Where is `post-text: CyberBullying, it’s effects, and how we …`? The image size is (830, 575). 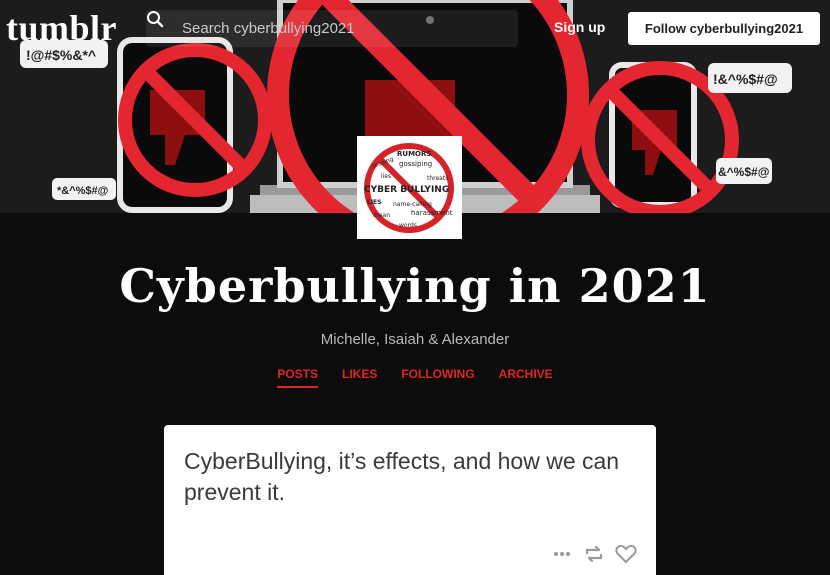 post-text: CyberBullying, it’s effects, and how we … is located at coordinates (402, 476).